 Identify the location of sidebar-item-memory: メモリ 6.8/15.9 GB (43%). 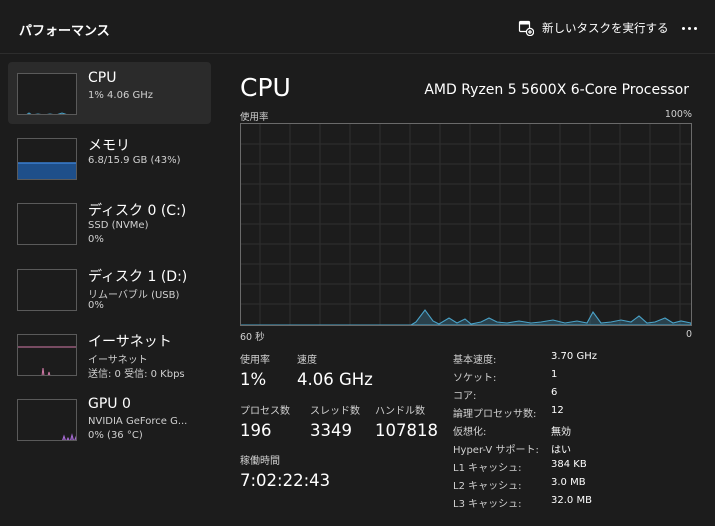
(109, 158).